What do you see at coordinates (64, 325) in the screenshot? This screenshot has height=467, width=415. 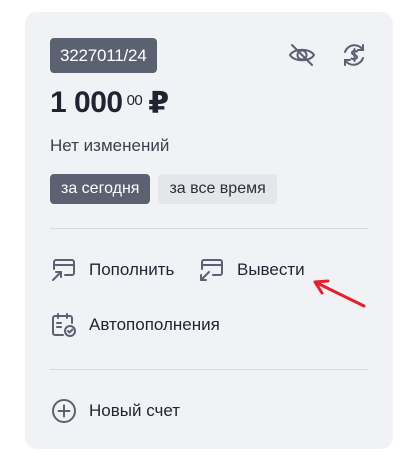 I see `calendar-clock-icon` at bounding box center [64, 325].